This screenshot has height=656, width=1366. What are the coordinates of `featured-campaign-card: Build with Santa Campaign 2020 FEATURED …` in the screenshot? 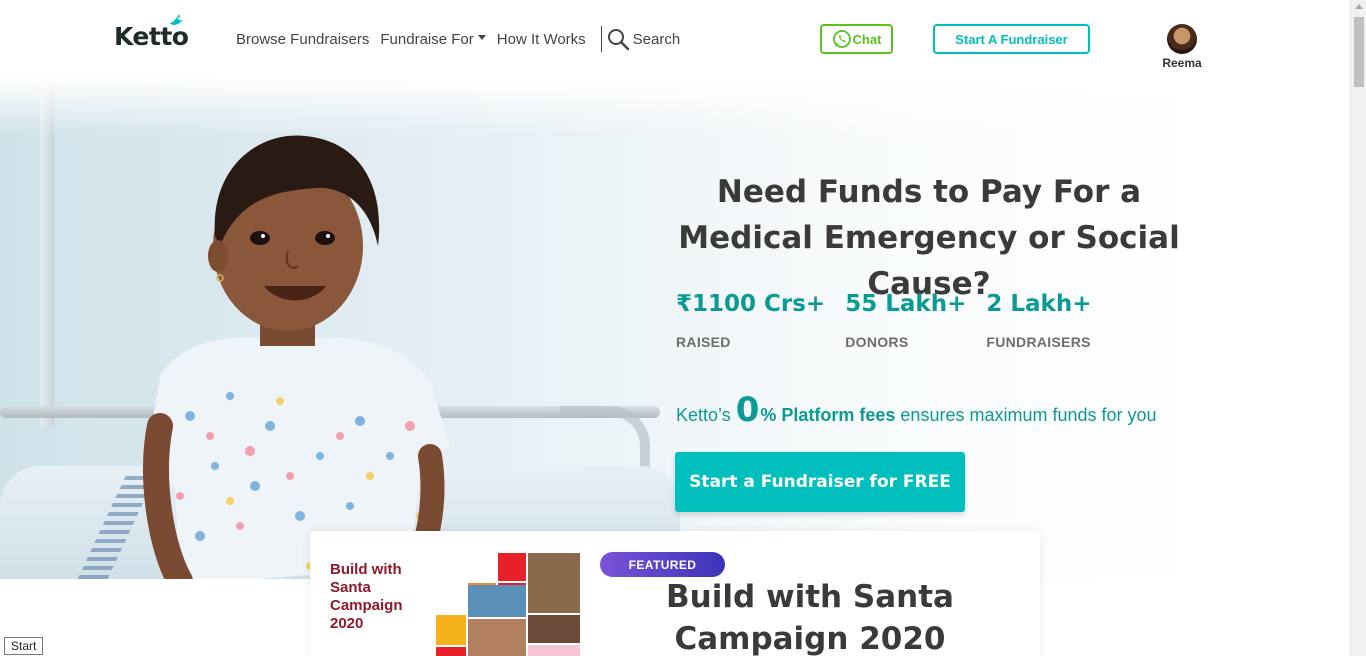 It's located at (675, 593).